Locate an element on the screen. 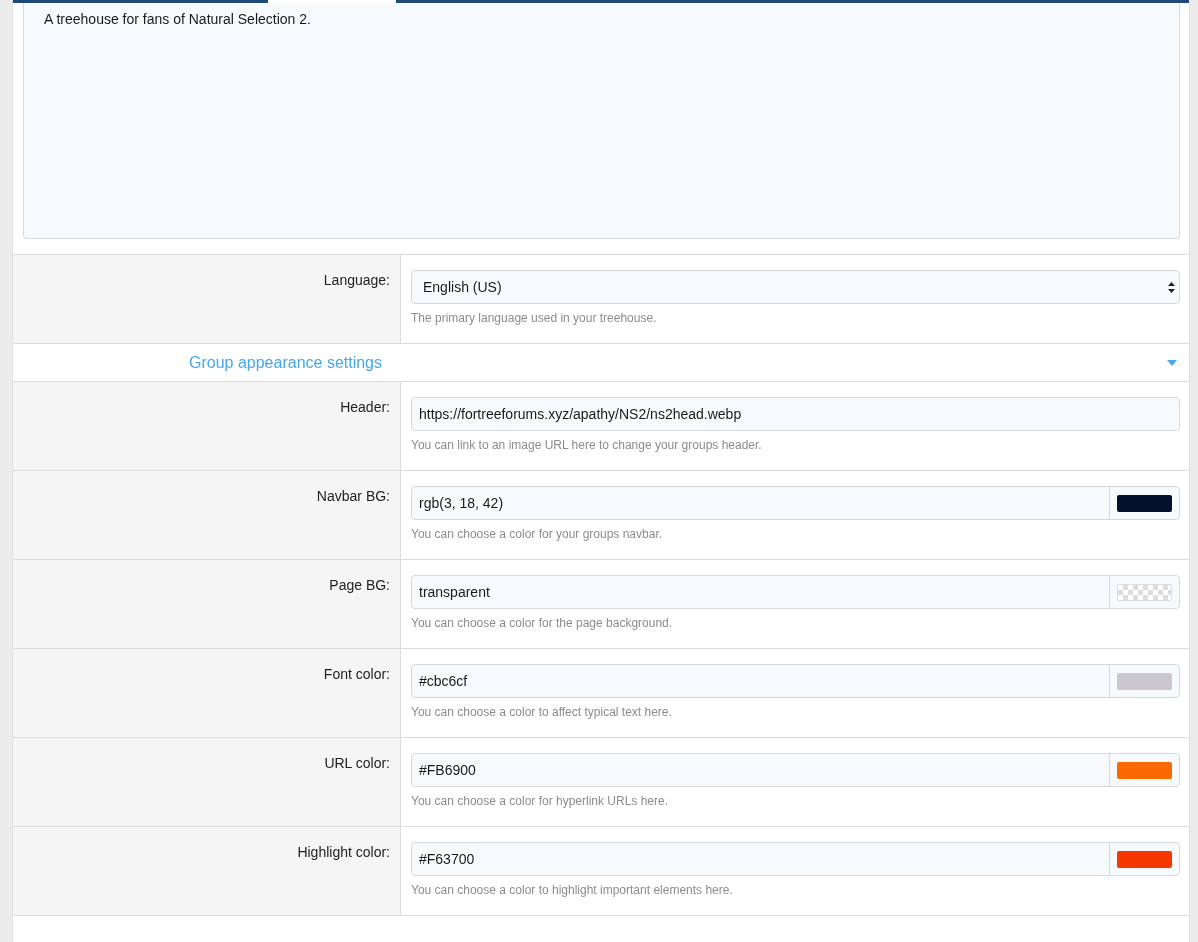  field-hint: You can choose a color for your groups navbar. is located at coordinates (537, 534).